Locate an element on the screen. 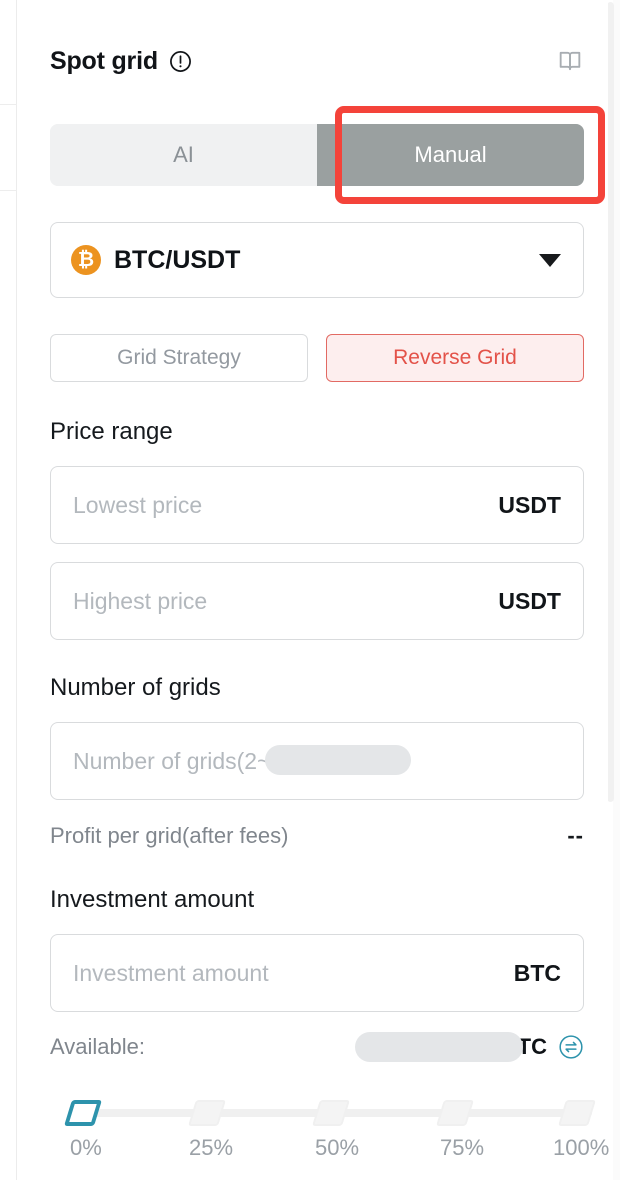 This screenshot has height=1180, width=626. lowest-price-placeholder: Lowest price is located at coordinates (138, 504).